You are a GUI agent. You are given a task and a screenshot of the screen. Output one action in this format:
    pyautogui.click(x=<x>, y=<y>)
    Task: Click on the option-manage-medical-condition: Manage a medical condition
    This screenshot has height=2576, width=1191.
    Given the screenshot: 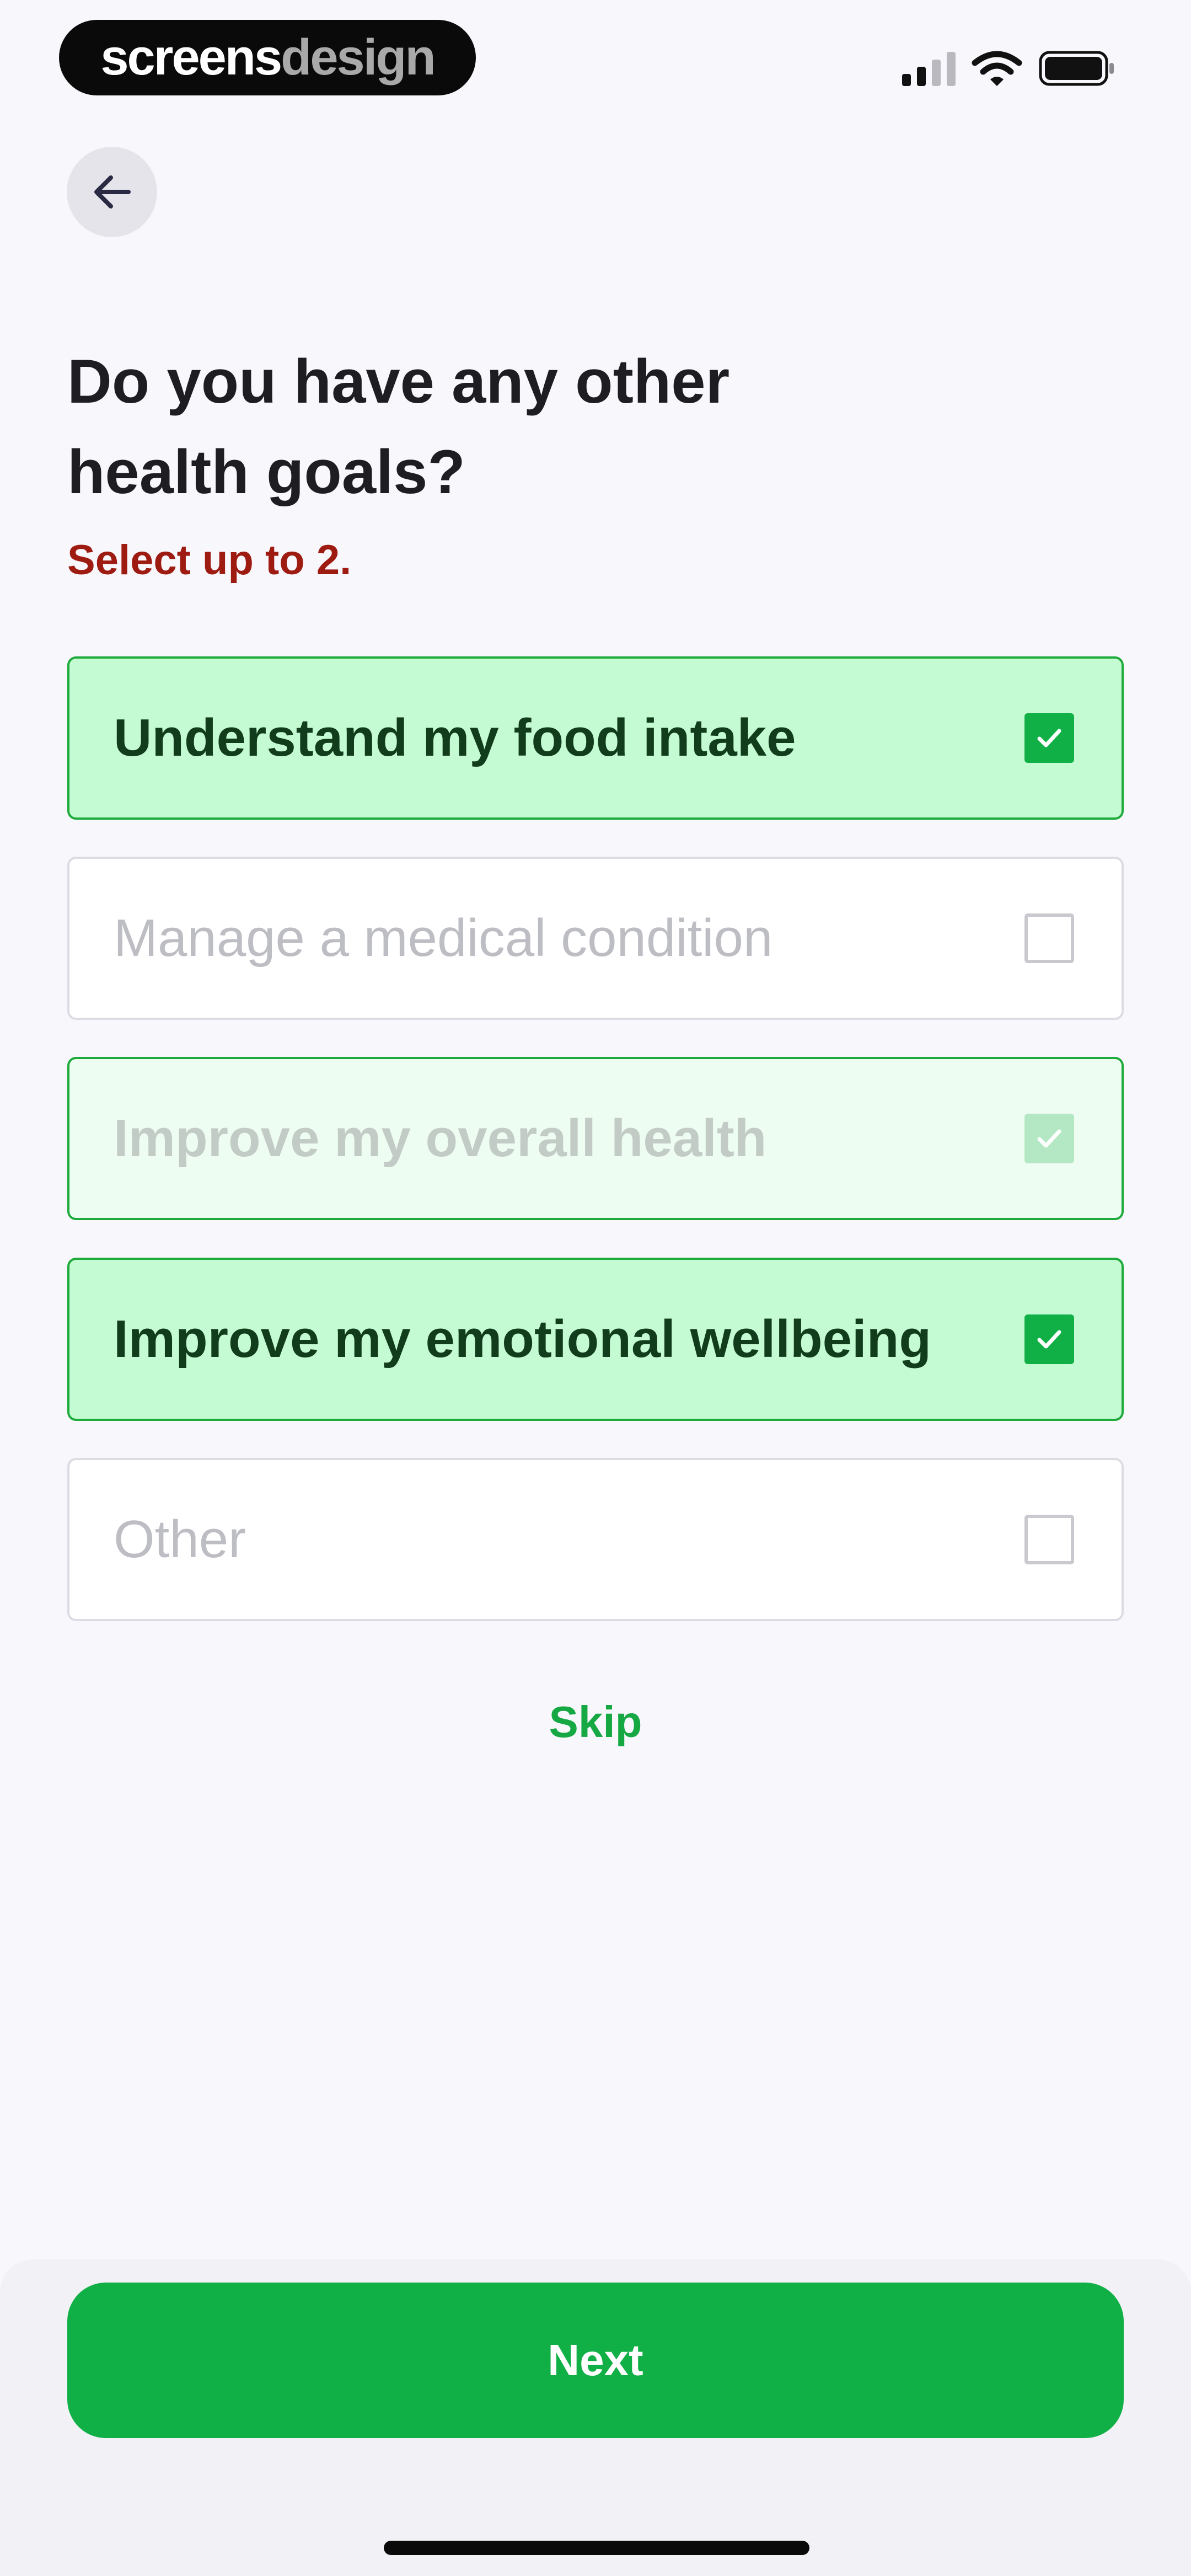 What is the action you would take?
    pyautogui.click(x=595, y=938)
    